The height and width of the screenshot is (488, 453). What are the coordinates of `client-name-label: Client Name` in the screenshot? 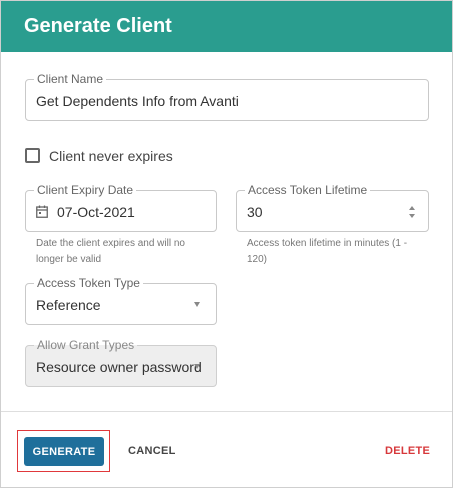 It's located at (70, 79).